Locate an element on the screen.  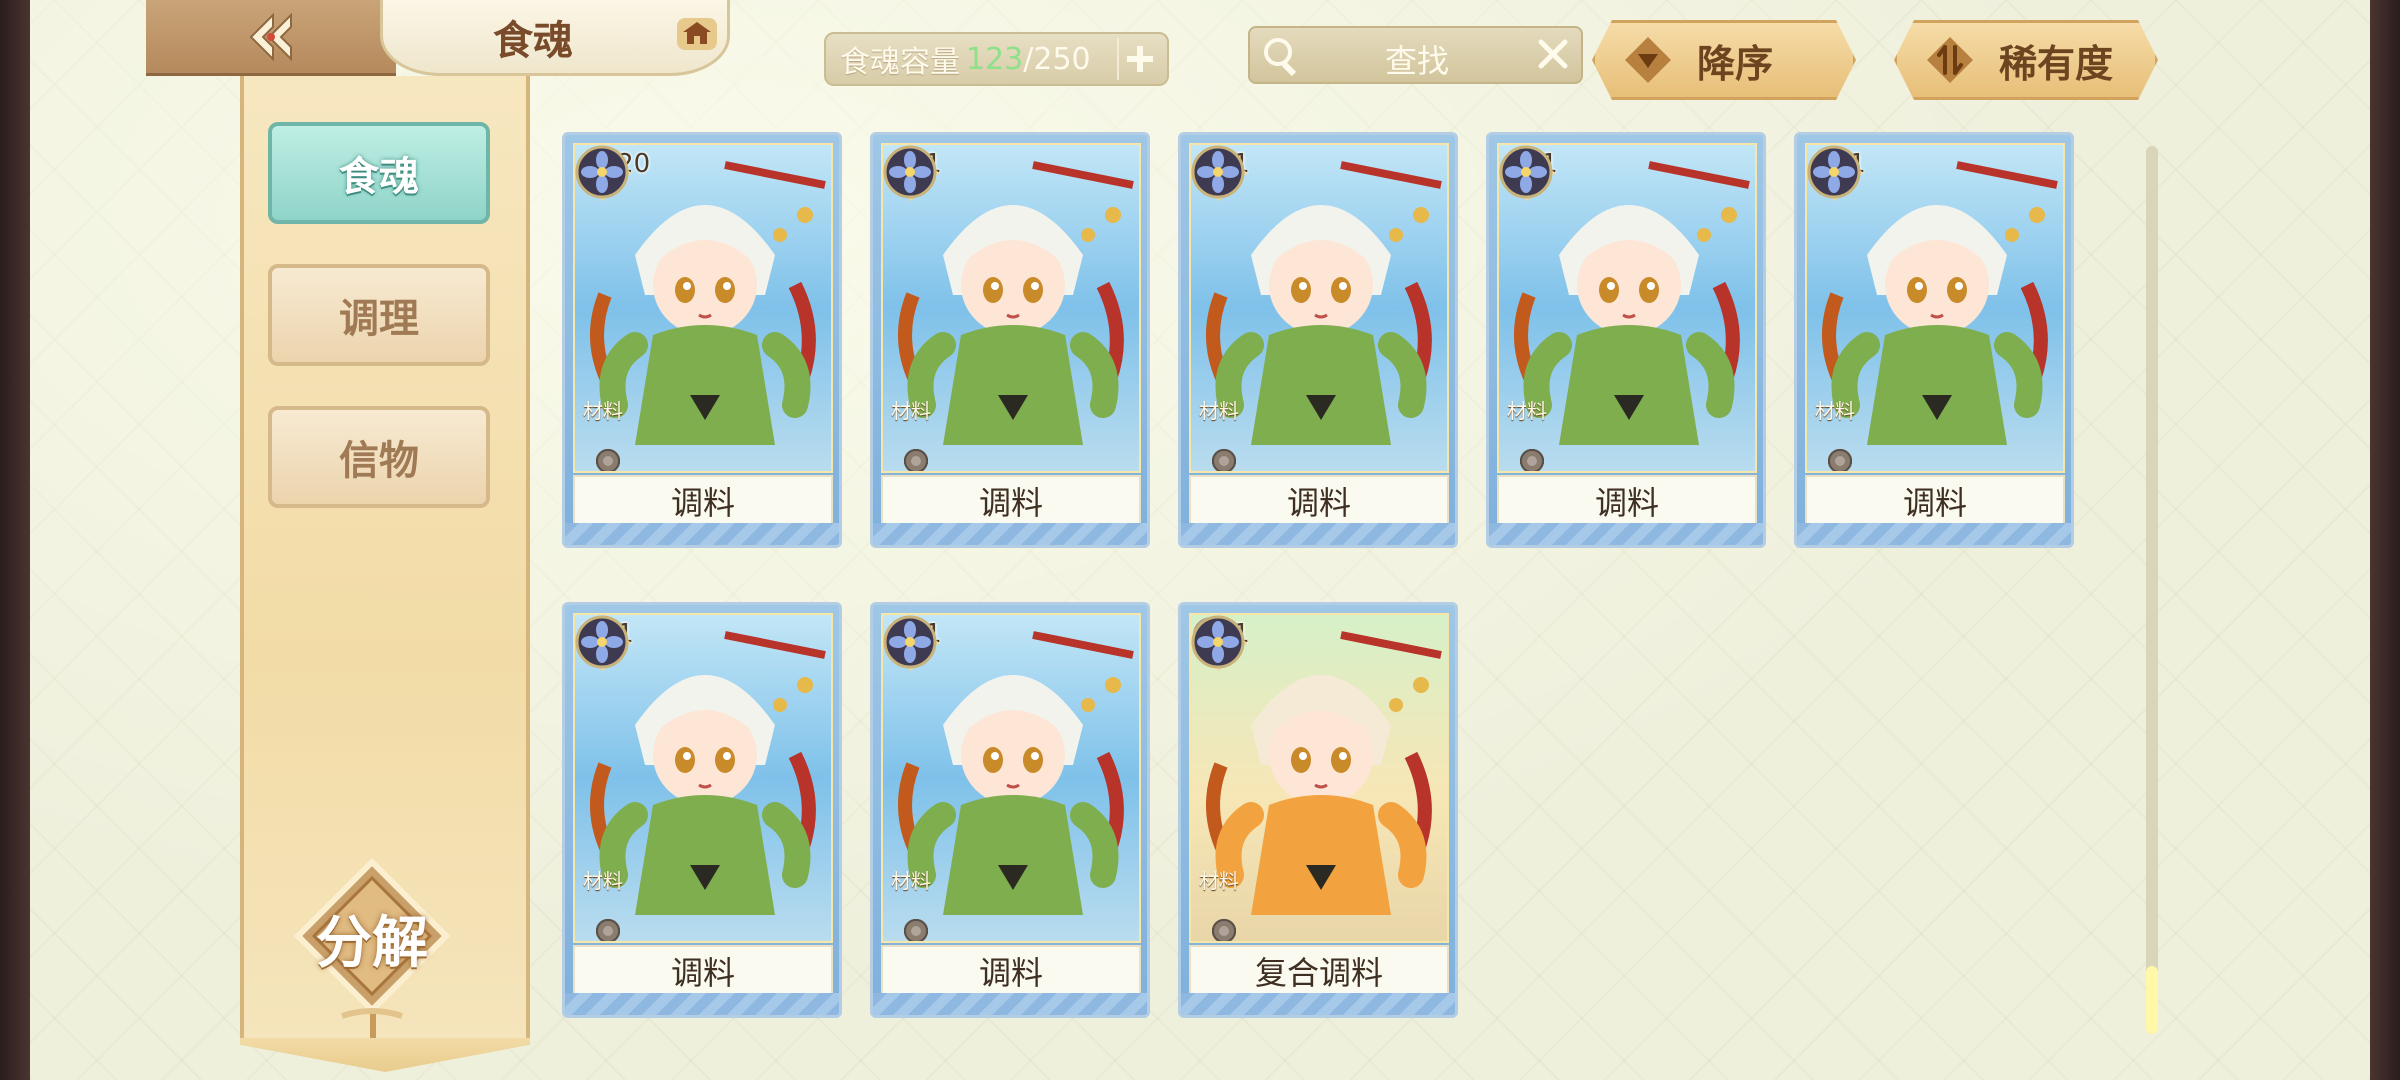
scrollbar is located at coordinates (2152, 590).